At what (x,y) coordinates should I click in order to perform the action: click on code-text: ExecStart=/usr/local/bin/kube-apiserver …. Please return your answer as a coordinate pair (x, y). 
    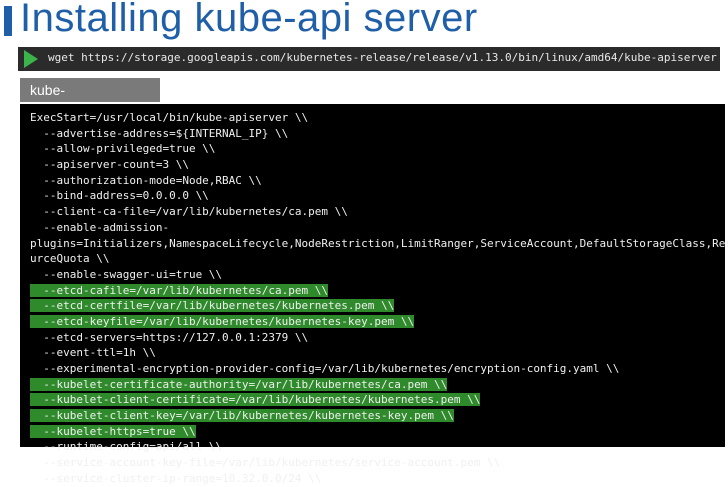
    Looking at the image, I should click on (169, 117).